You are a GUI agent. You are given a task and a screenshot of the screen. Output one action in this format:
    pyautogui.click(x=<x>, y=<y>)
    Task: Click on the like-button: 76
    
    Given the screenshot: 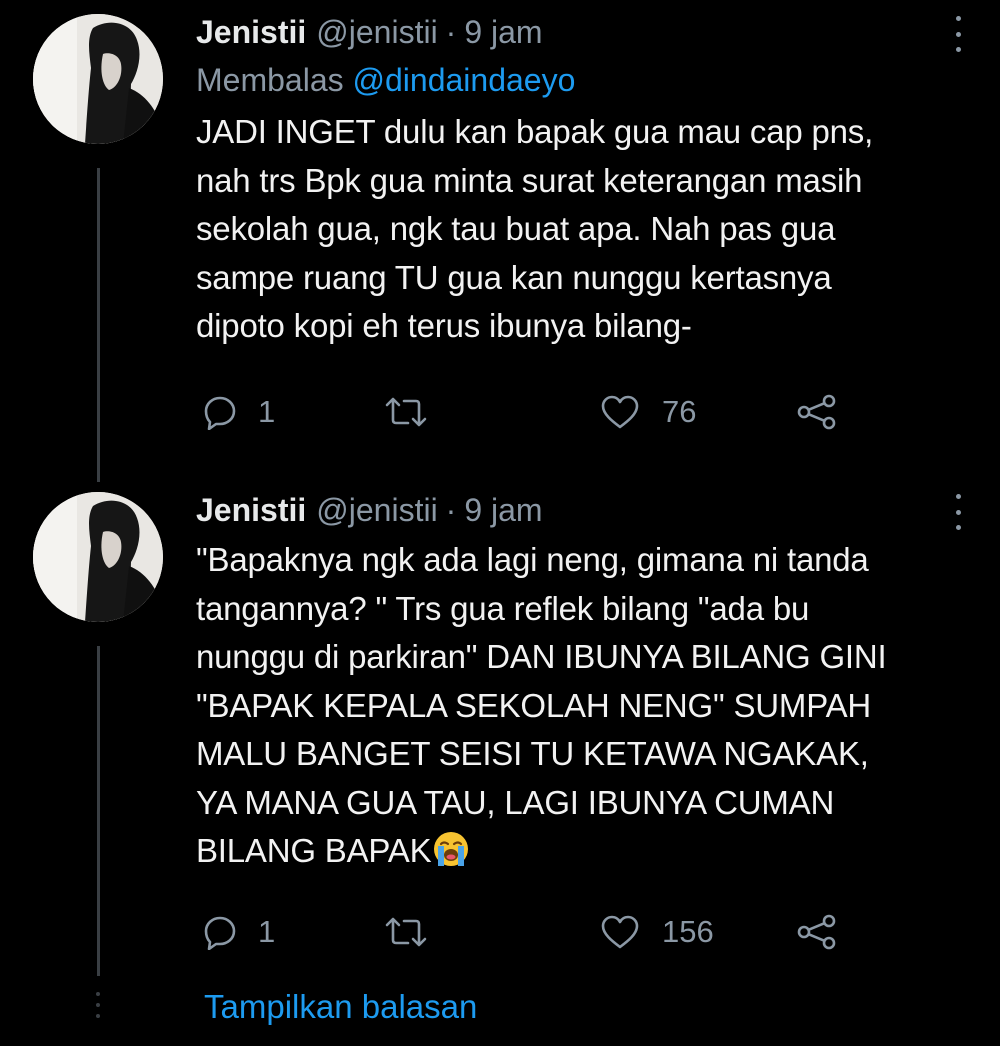 What is the action you would take?
    pyautogui.click(x=648, y=412)
    